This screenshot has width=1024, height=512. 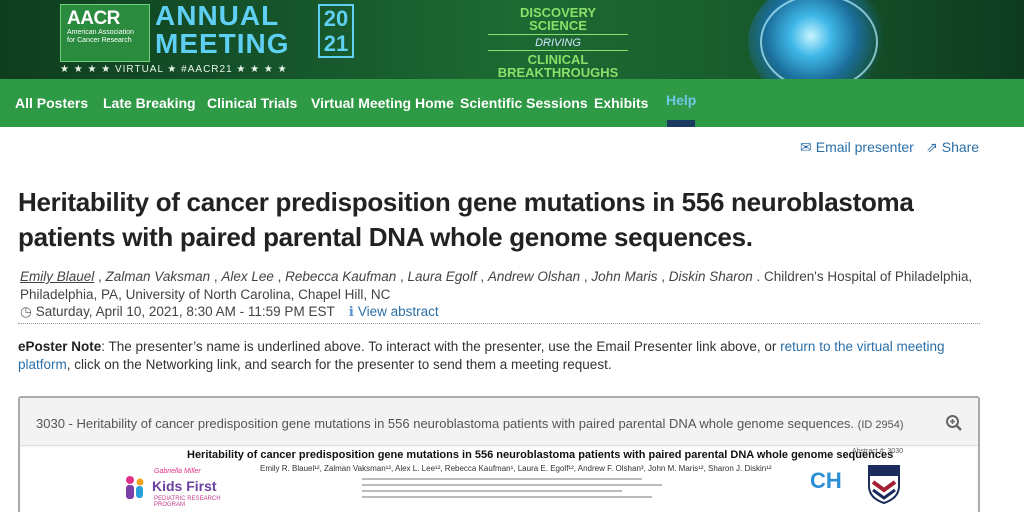 I want to click on meeting-text: MEETING, so click(x=222, y=43).